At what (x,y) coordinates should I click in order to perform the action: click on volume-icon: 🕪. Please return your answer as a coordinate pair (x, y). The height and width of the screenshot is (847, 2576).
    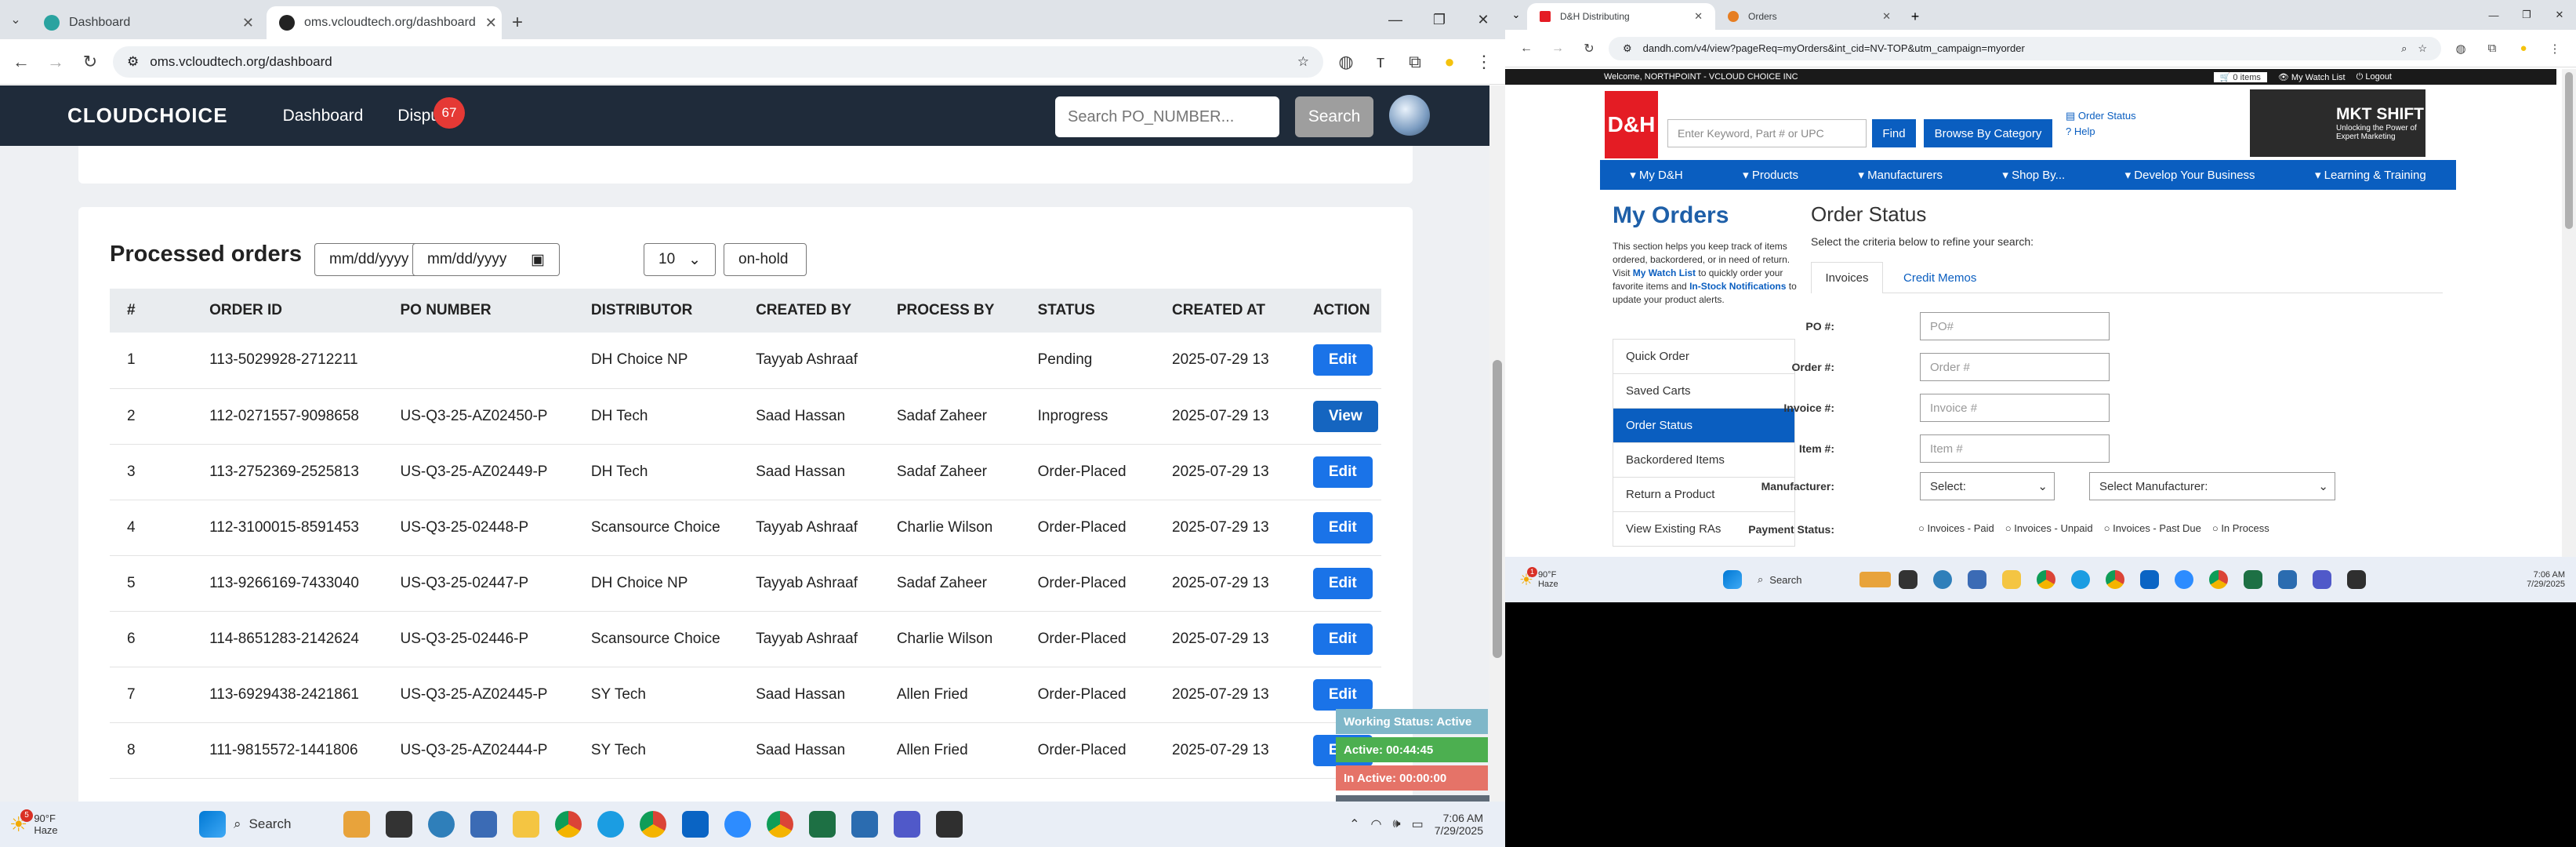
    Looking at the image, I should click on (1396, 824).